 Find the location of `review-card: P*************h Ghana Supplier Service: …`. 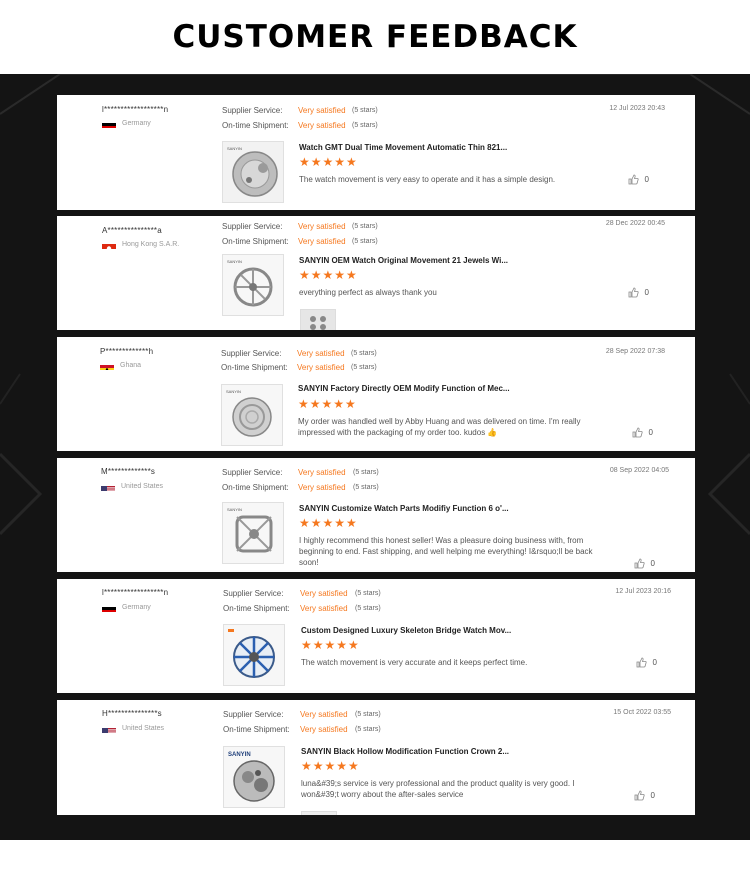

review-card: P*************h Ghana Supplier Service: … is located at coordinates (376, 394).